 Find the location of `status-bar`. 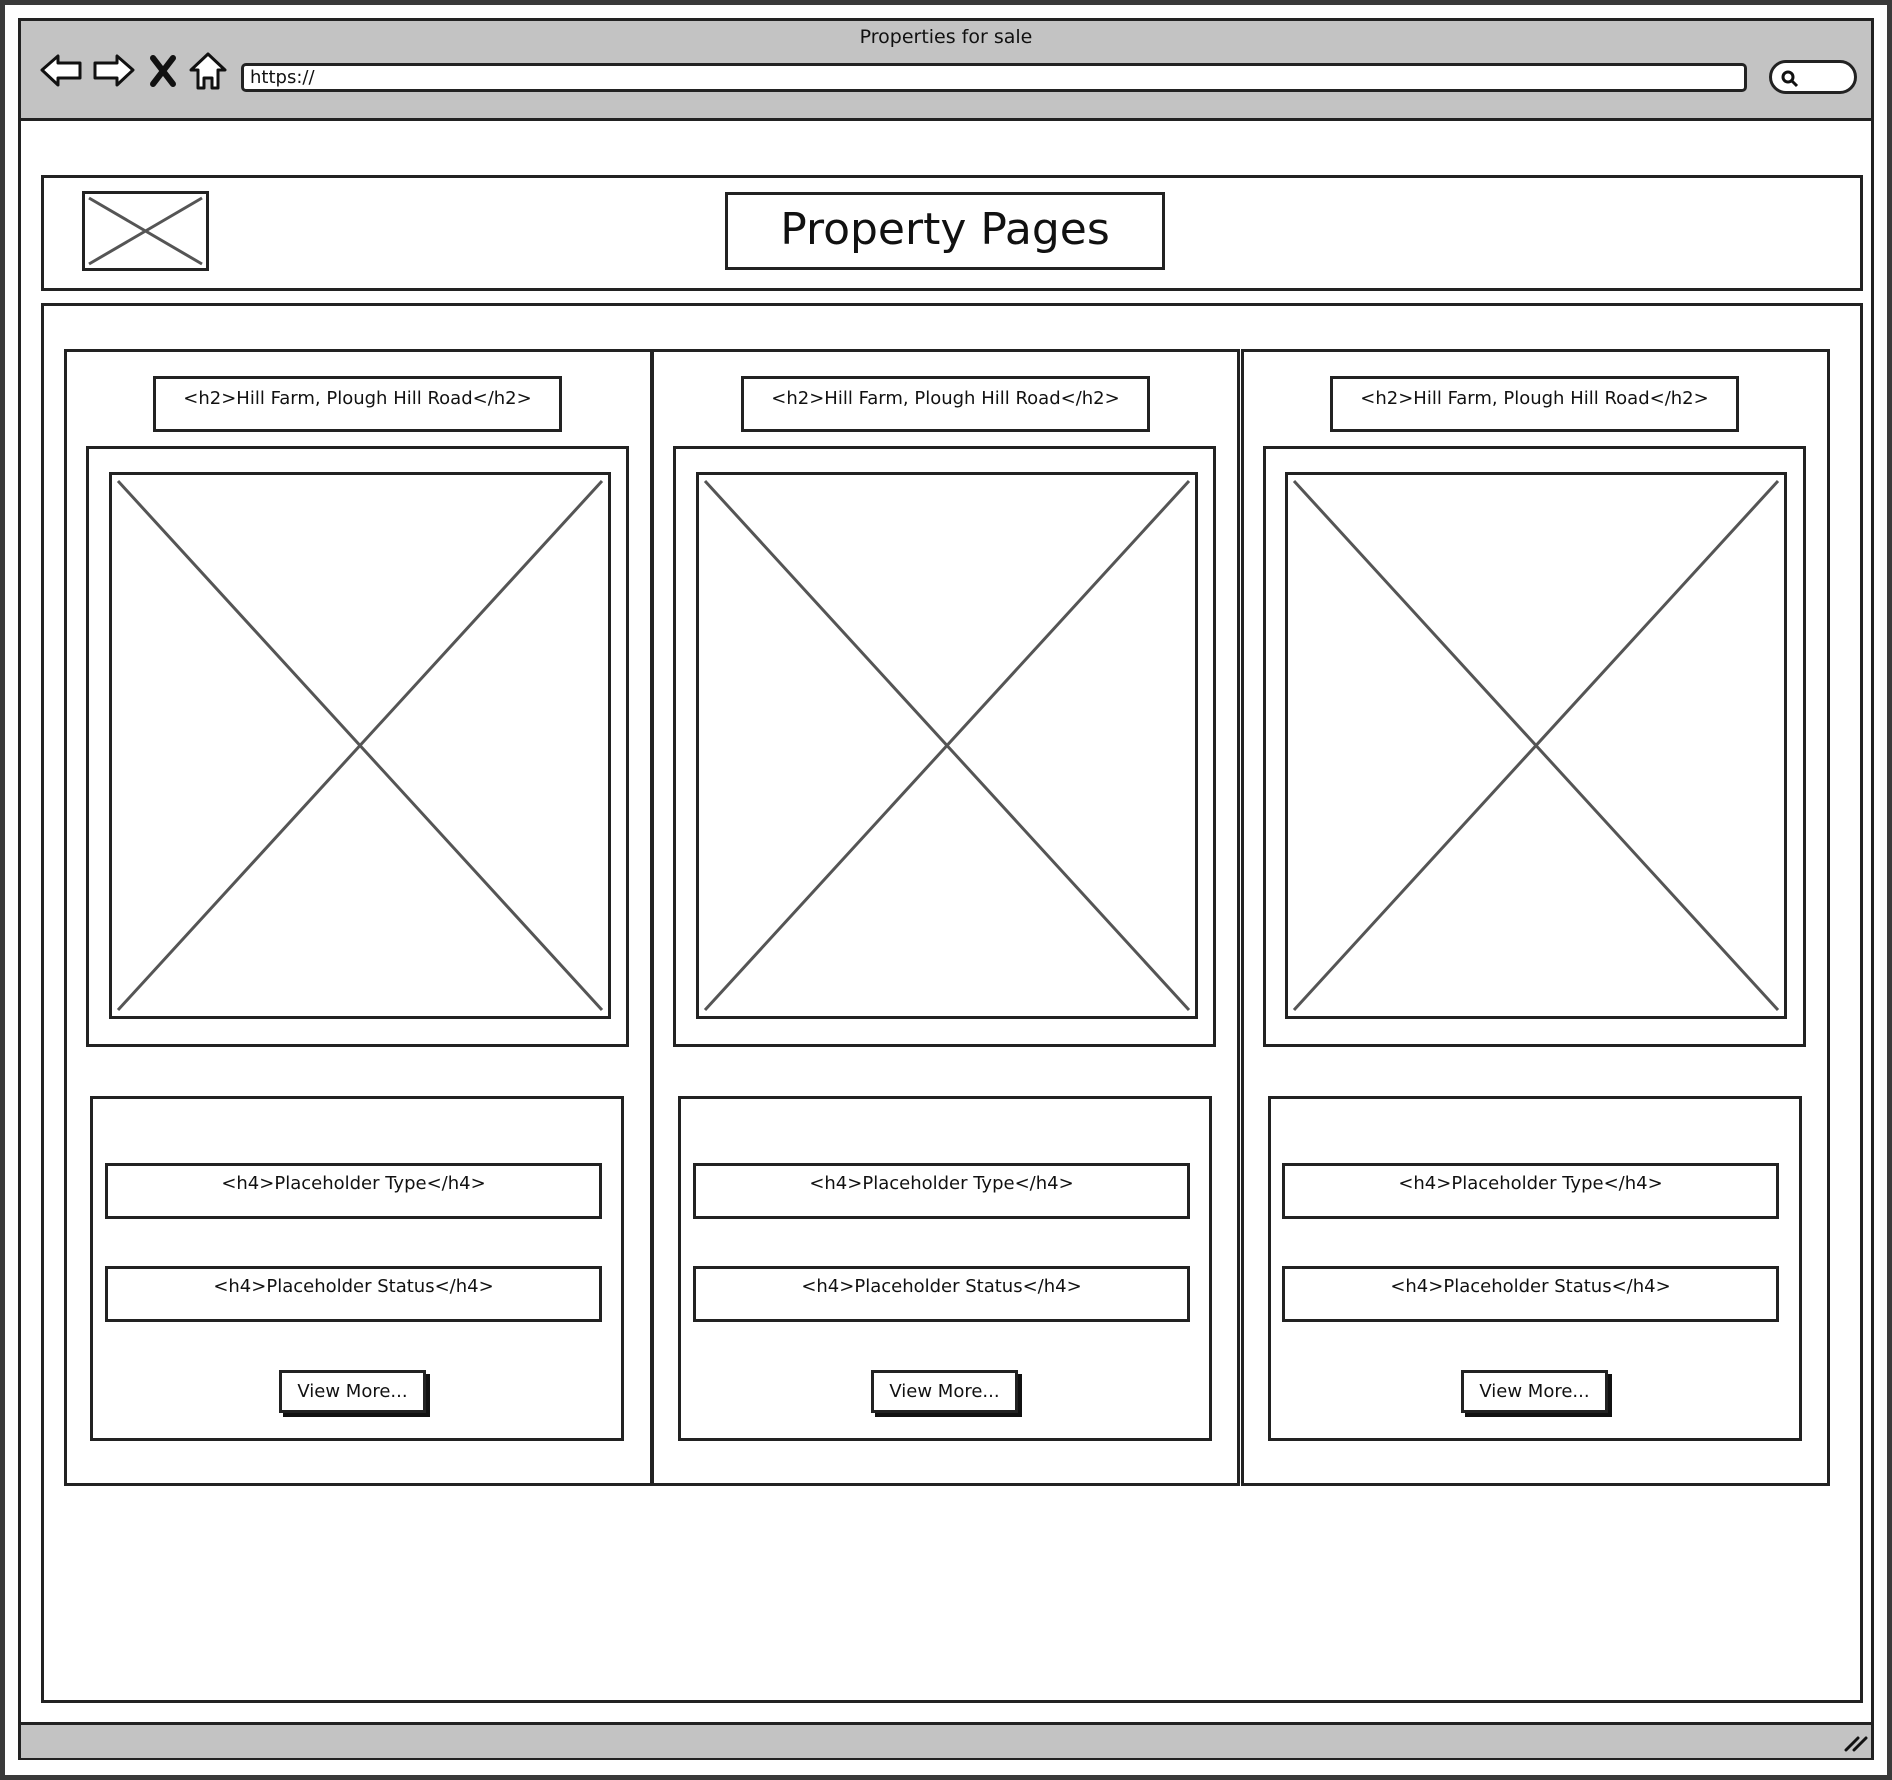

status-bar is located at coordinates (946, 1740).